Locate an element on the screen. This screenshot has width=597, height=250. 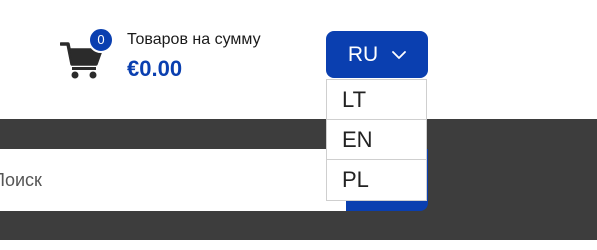
language-dropdown-menu: LT EN PL is located at coordinates (376, 140).